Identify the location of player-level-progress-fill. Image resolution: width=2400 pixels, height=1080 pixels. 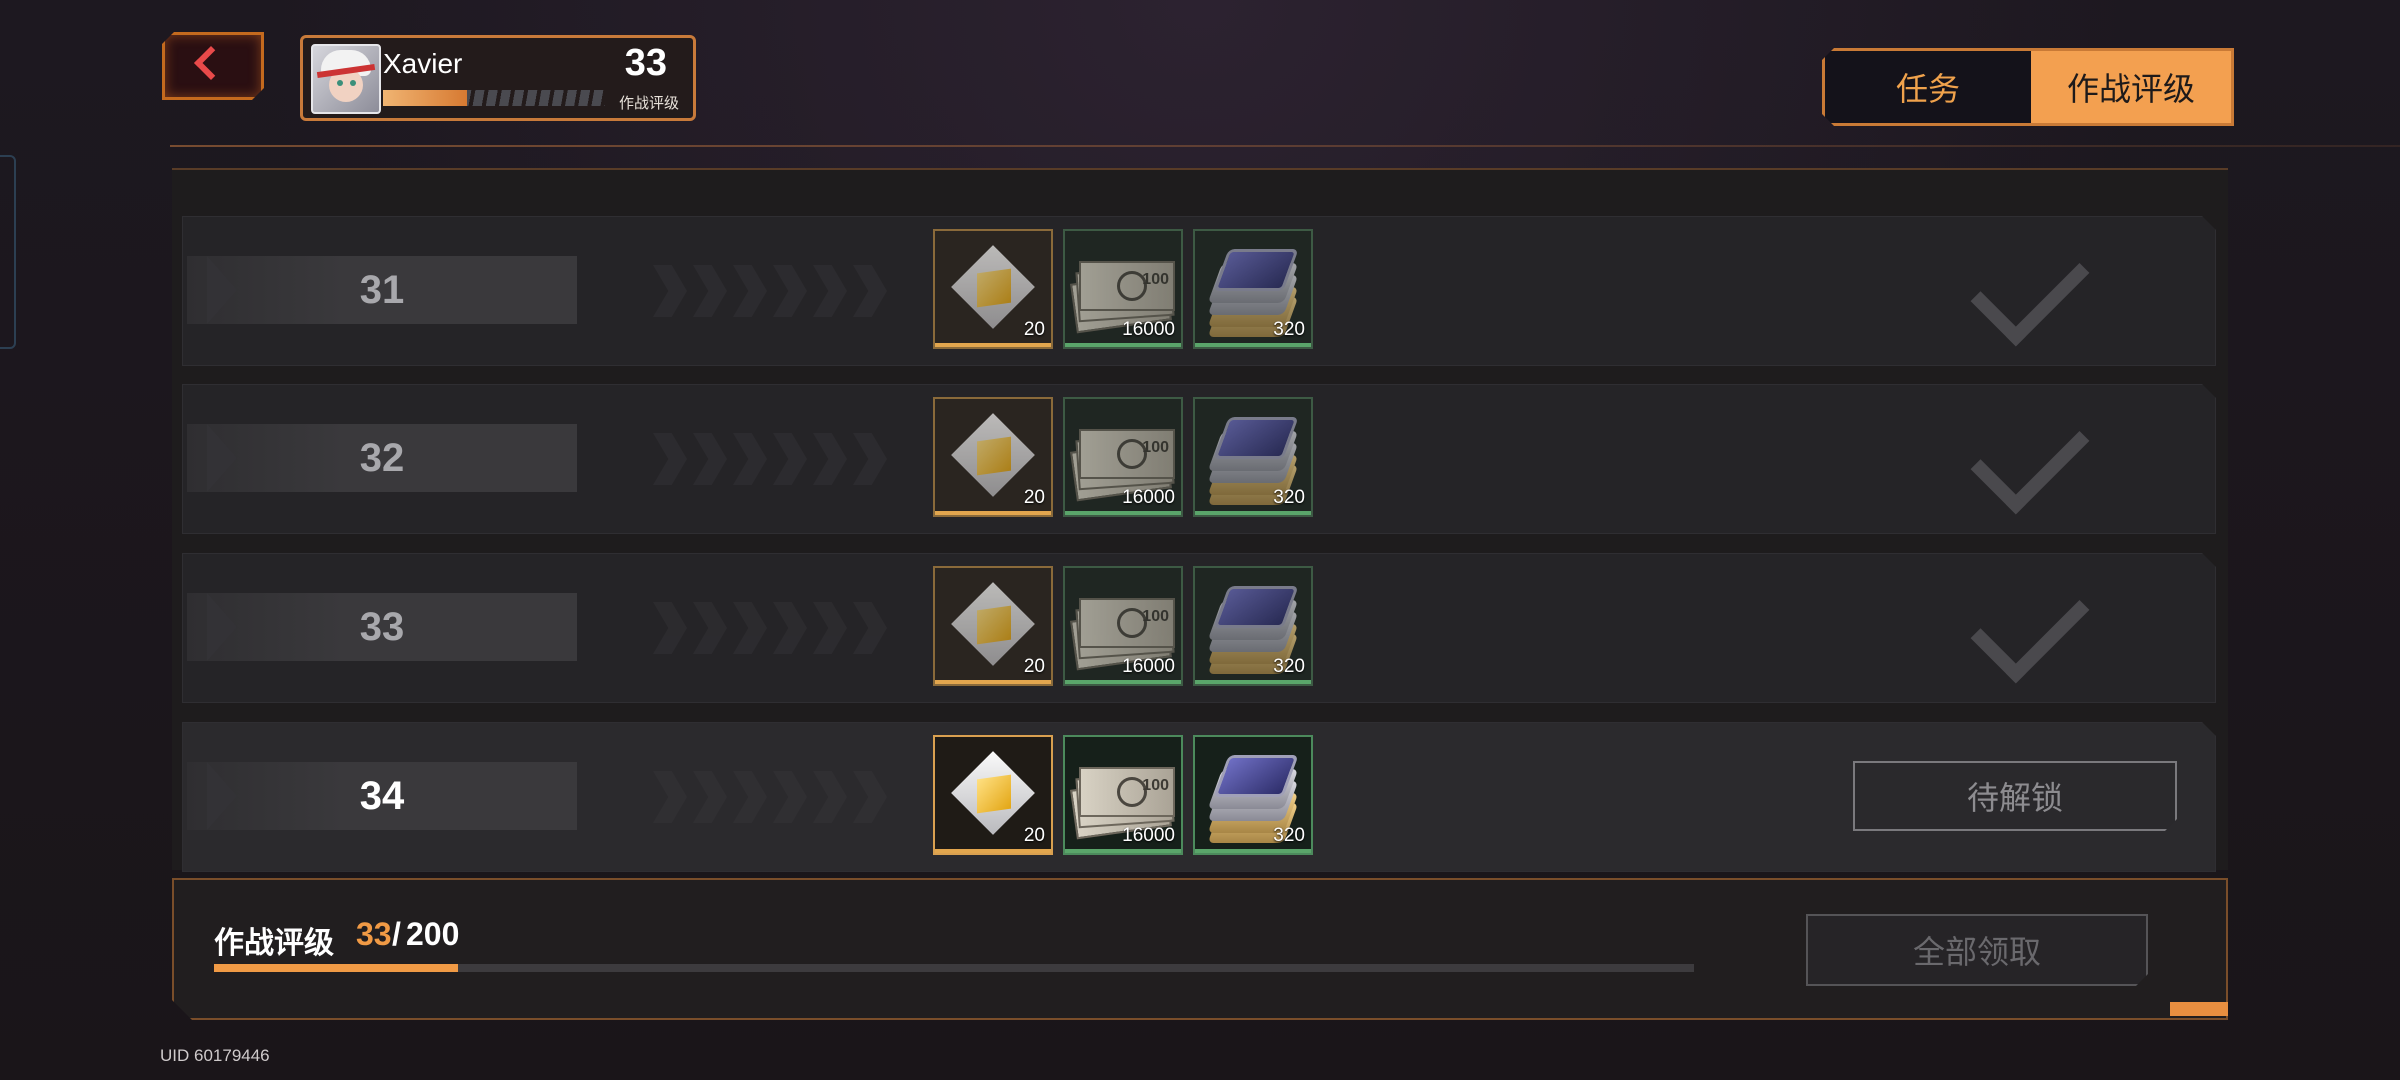
(425, 98).